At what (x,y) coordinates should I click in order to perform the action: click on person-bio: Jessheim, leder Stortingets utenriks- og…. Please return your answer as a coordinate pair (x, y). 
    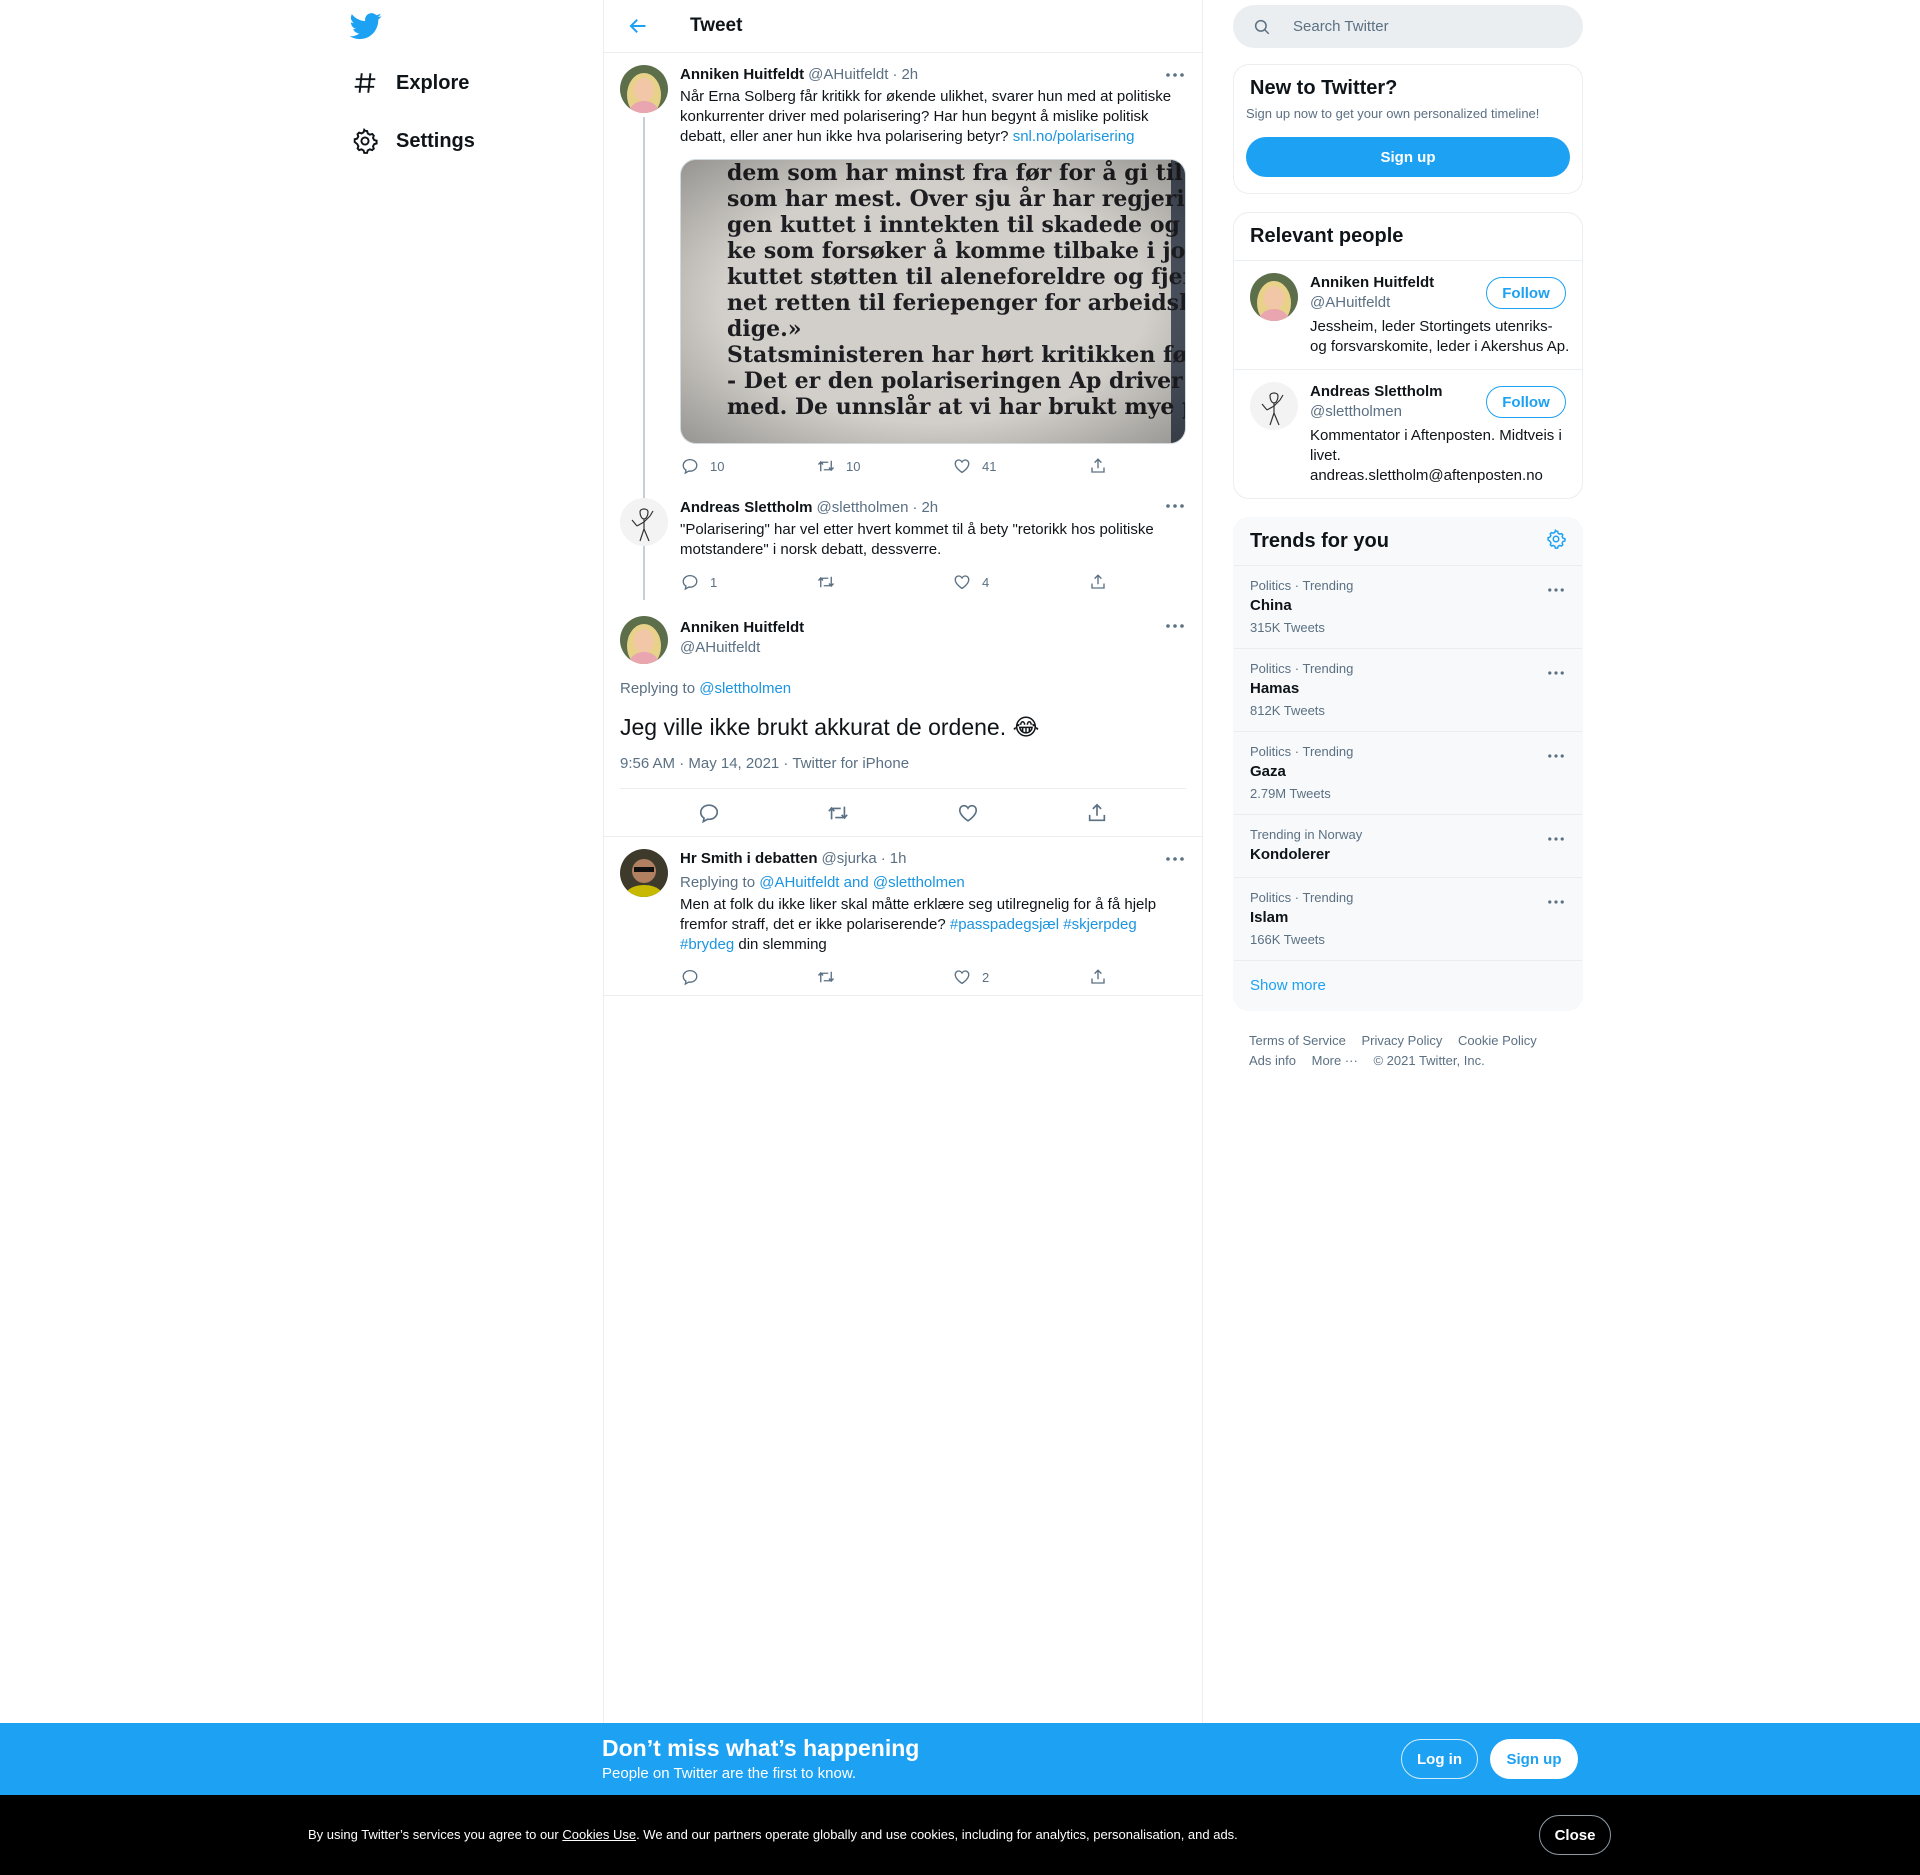
    Looking at the image, I should click on (1440, 336).